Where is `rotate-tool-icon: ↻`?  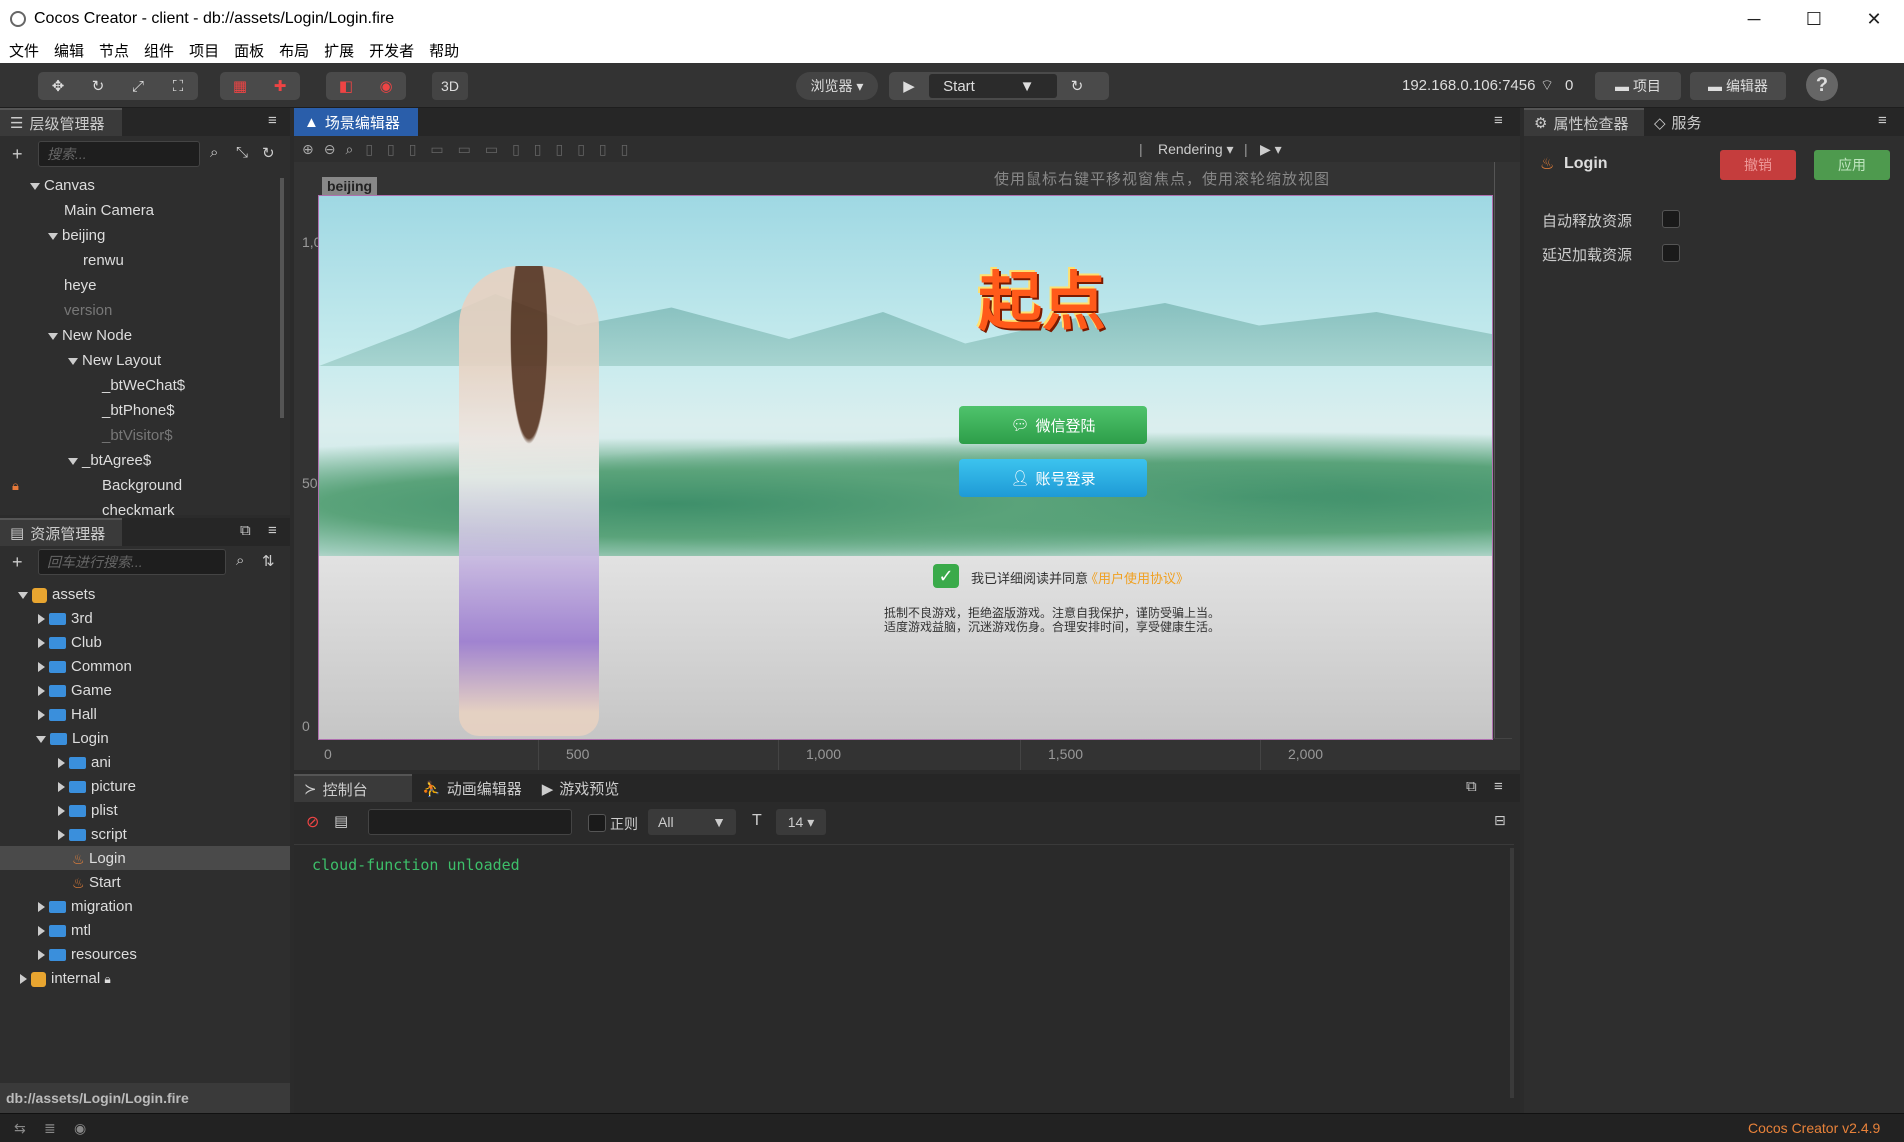 rotate-tool-icon: ↻ is located at coordinates (98, 86).